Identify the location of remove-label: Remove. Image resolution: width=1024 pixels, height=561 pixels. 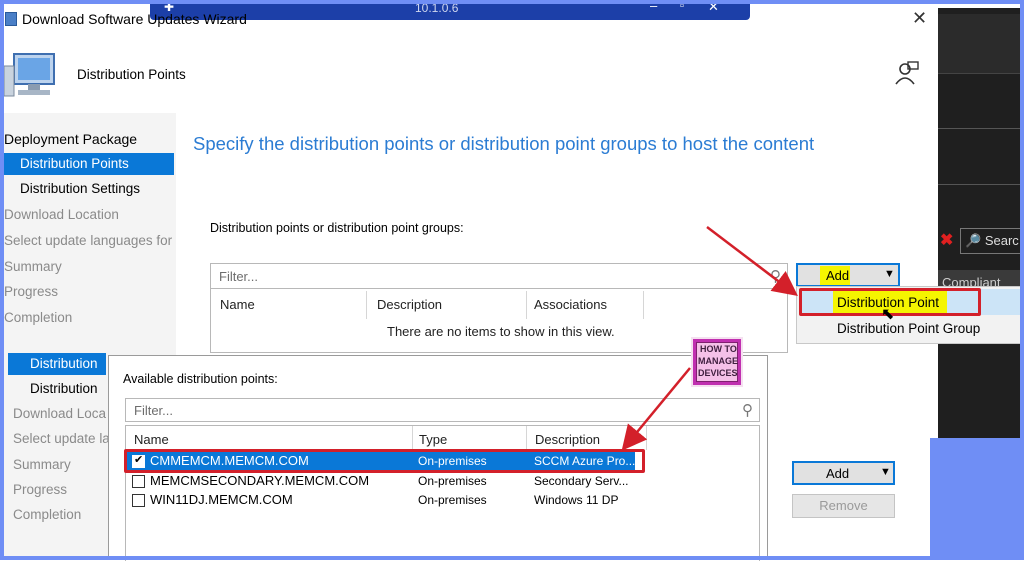
(843, 505).